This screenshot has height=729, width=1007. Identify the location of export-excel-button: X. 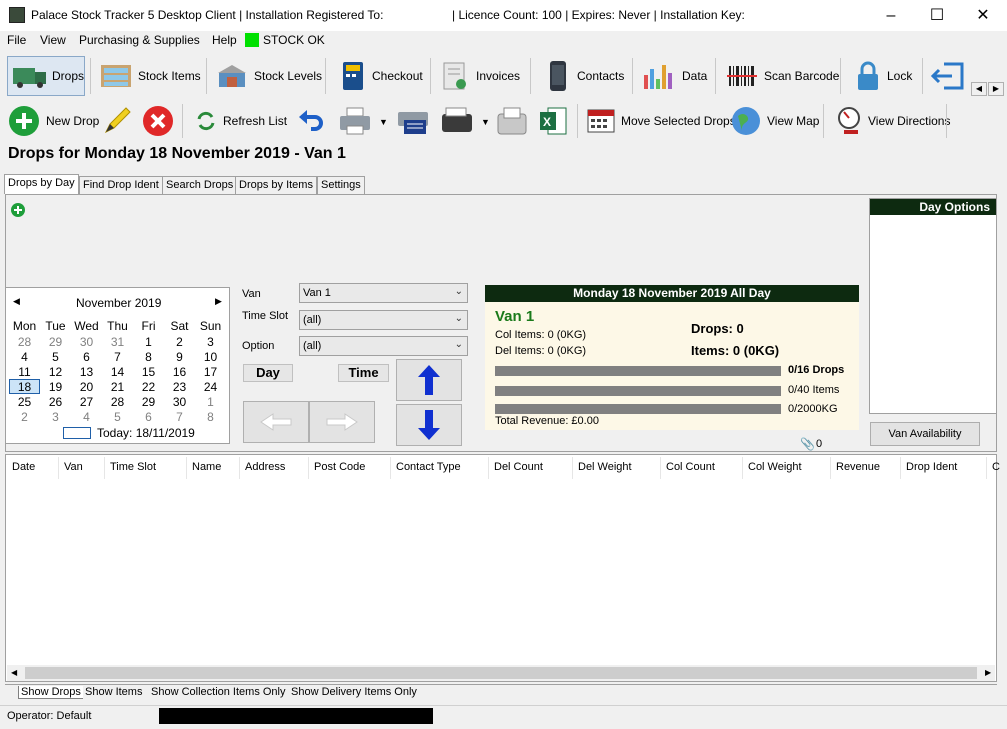
(553, 121).